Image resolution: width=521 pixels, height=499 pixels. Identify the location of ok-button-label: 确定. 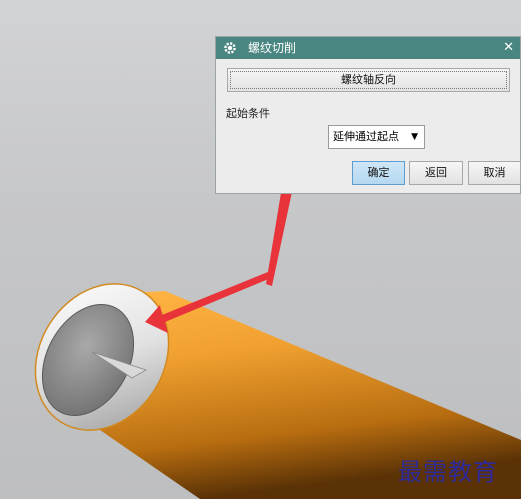
(378, 172).